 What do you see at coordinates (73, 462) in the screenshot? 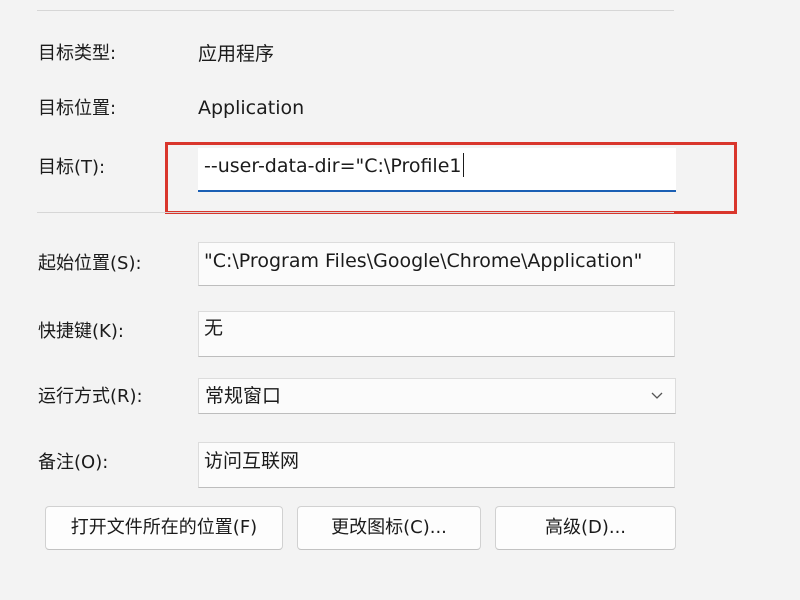
I see `comment-label: 备注(O):` at bounding box center [73, 462].